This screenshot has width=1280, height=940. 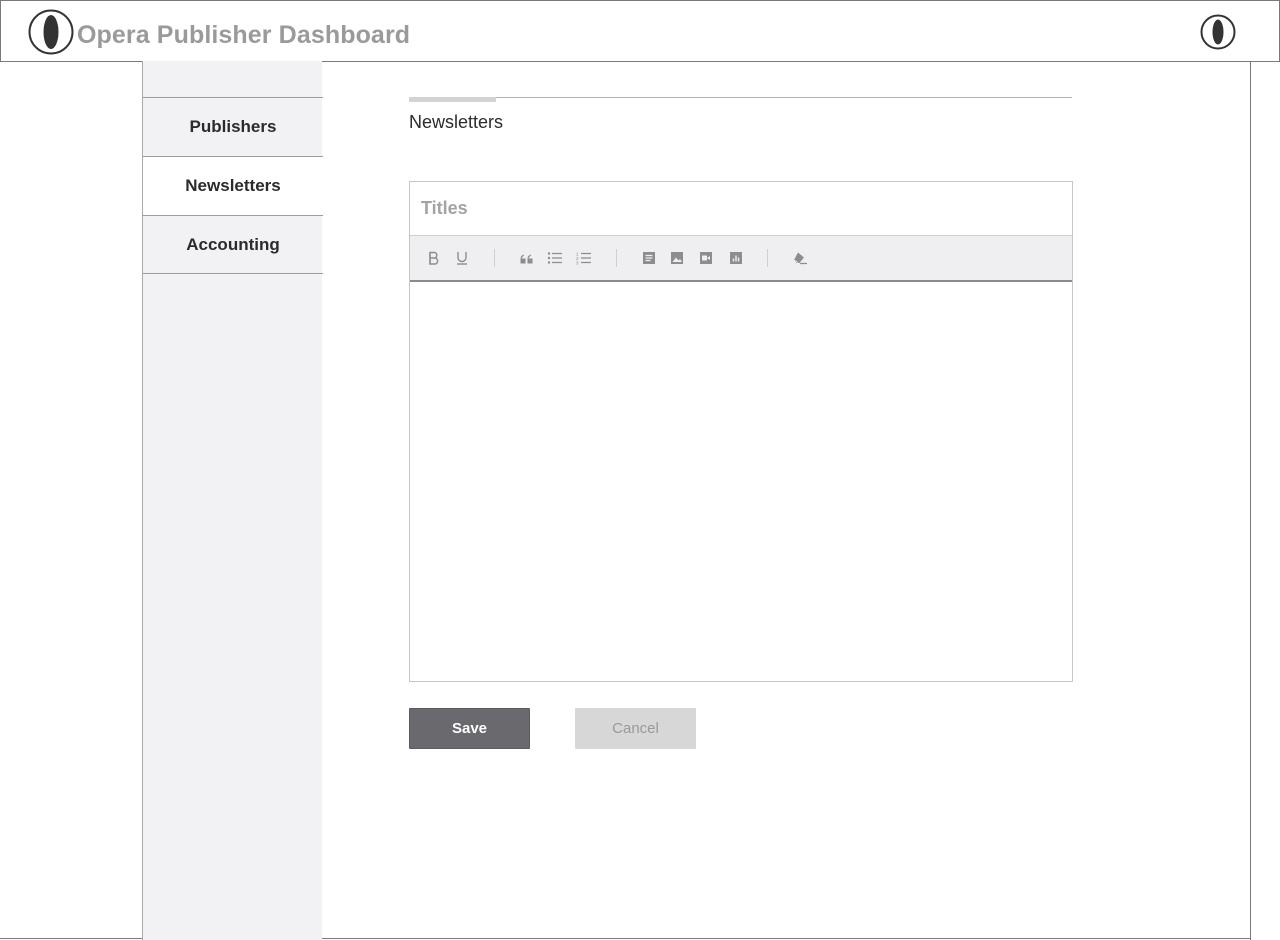 I want to click on frame-divider, so click(x=1250, y=500).